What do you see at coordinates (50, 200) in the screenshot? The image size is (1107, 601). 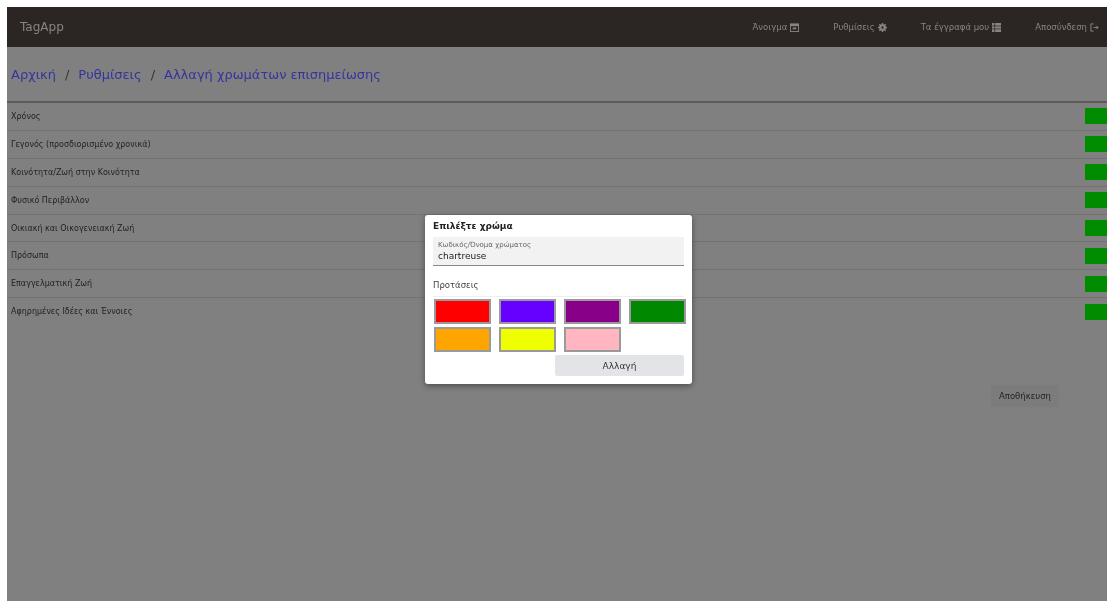 I see `tag-name: Φυσικό Περιβάλλον` at bounding box center [50, 200].